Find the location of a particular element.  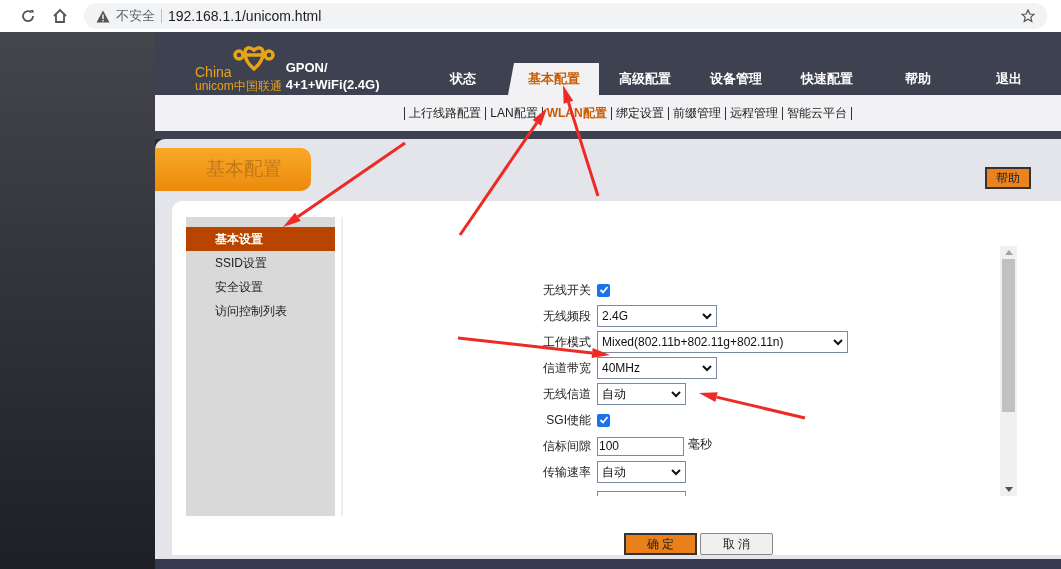

select-field: 2.4G is located at coordinates (657, 316).